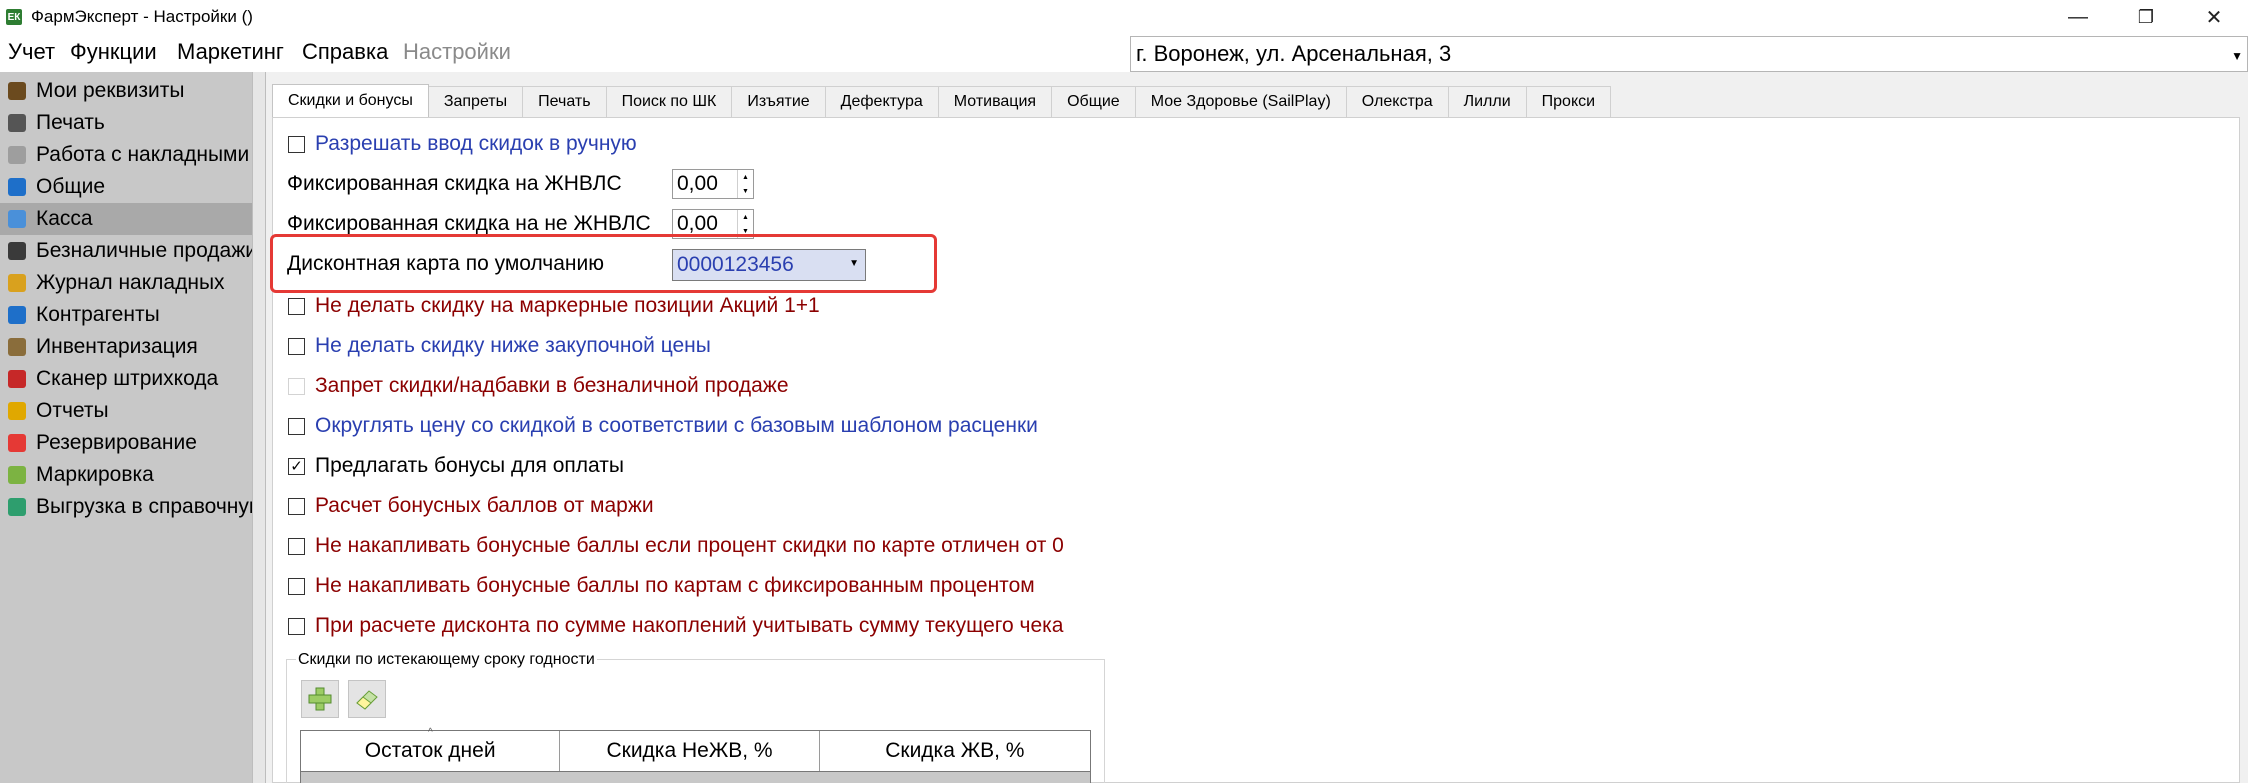 The image size is (2248, 783). Describe the element at coordinates (564, 101) in the screenshot. I see `tab: Печать` at that location.